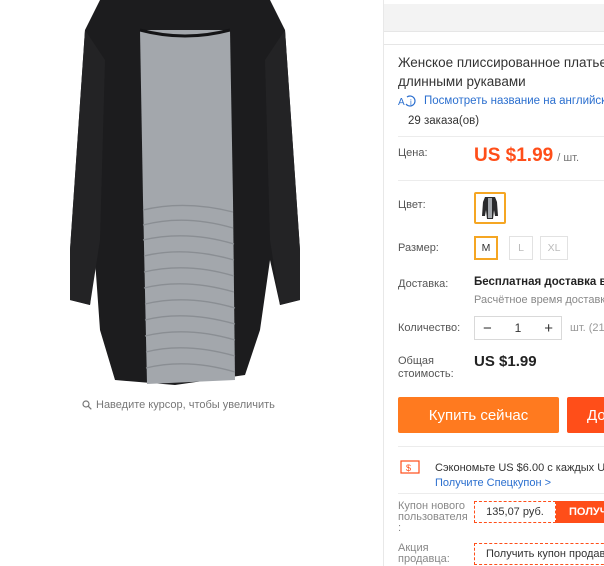  I want to click on quantity-stepper: − 1 +, so click(518, 328).